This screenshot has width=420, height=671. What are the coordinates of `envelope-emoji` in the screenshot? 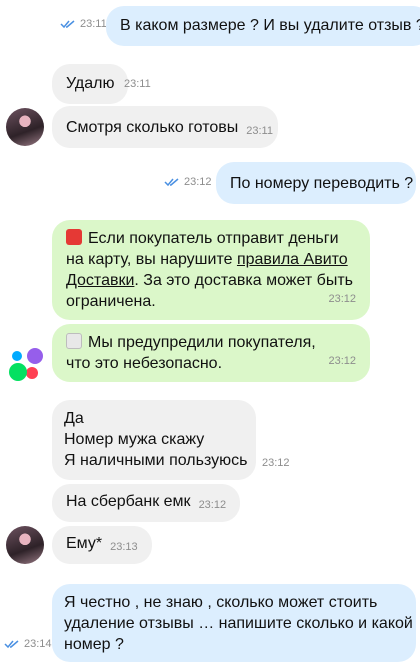 It's located at (74, 341).